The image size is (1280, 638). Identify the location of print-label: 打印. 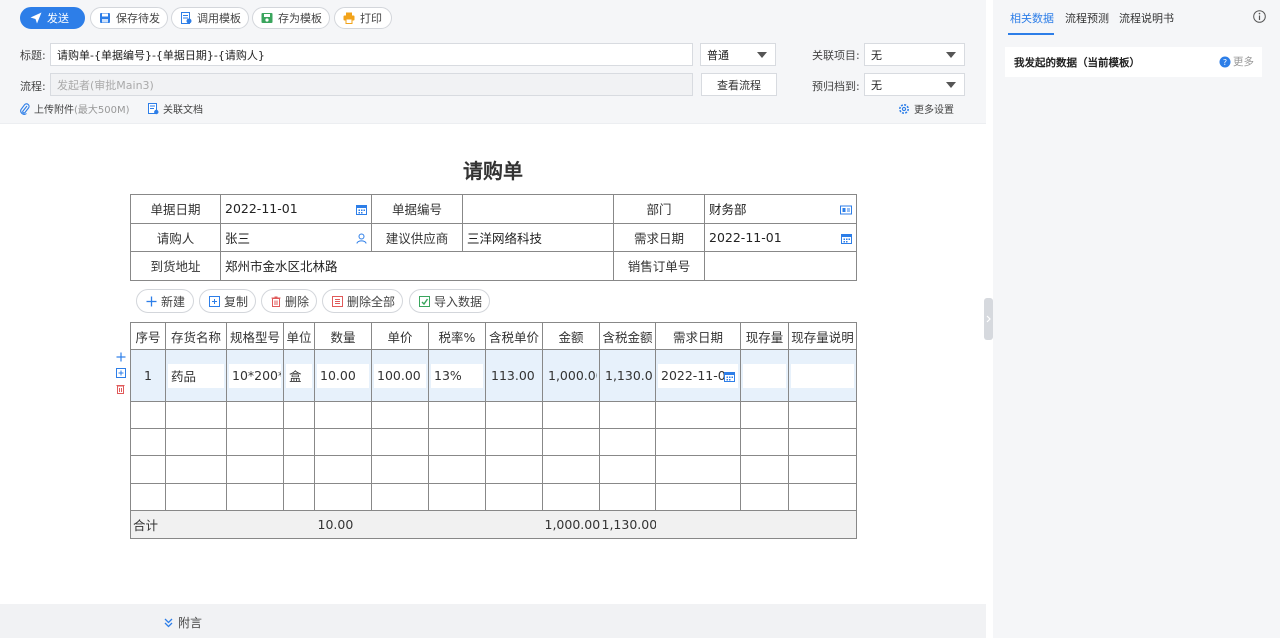
(371, 18).